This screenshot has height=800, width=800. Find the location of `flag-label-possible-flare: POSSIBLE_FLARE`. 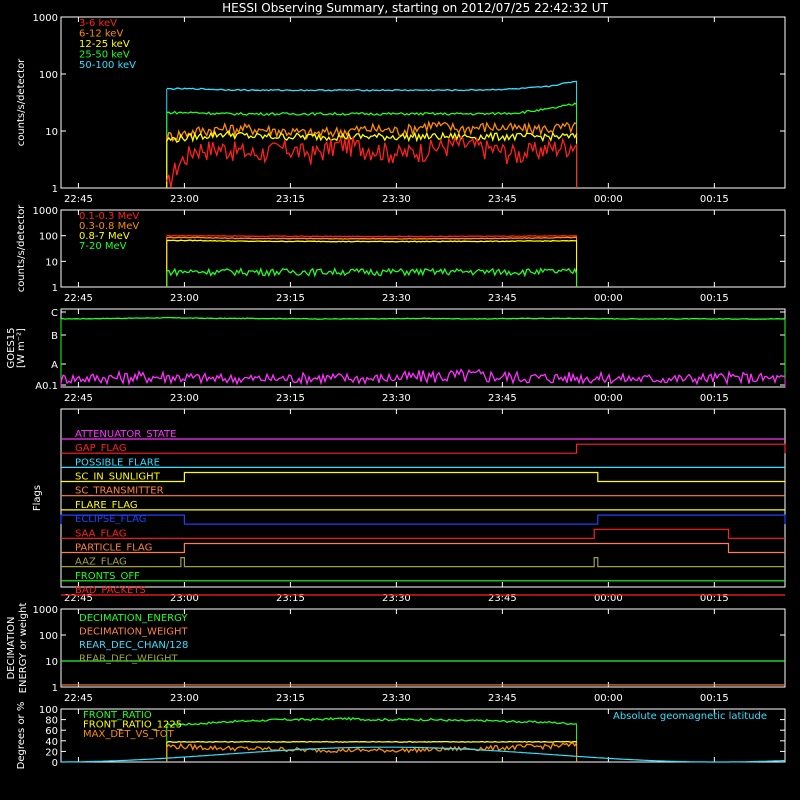

flag-label-possible-flare: POSSIBLE_FLARE is located at coordinates (117, 462).